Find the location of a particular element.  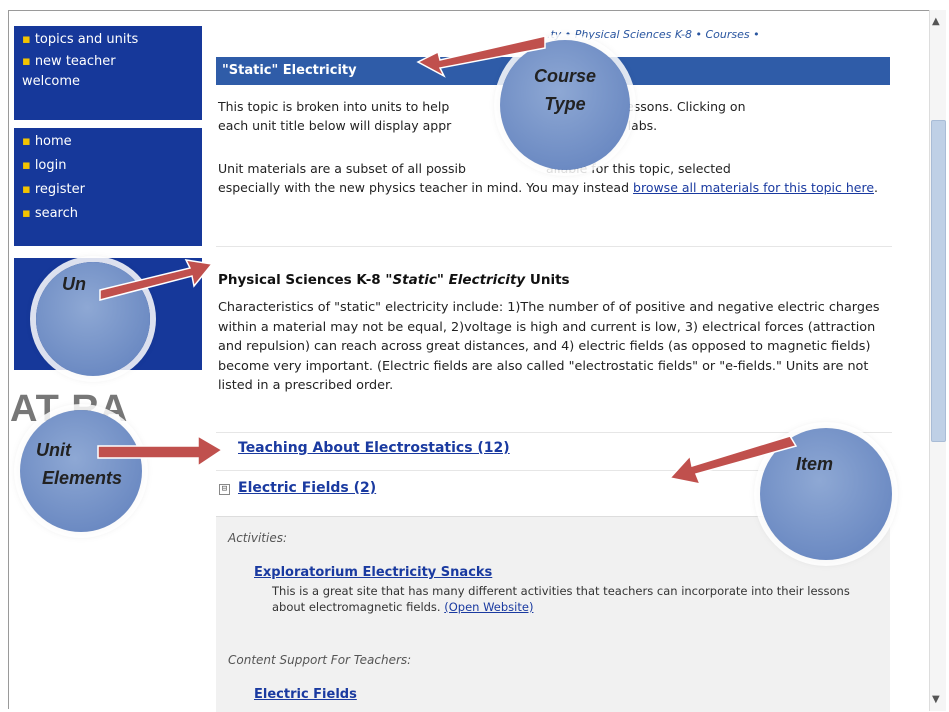

arrow-unit-elements is located at coordinates (160, 451).